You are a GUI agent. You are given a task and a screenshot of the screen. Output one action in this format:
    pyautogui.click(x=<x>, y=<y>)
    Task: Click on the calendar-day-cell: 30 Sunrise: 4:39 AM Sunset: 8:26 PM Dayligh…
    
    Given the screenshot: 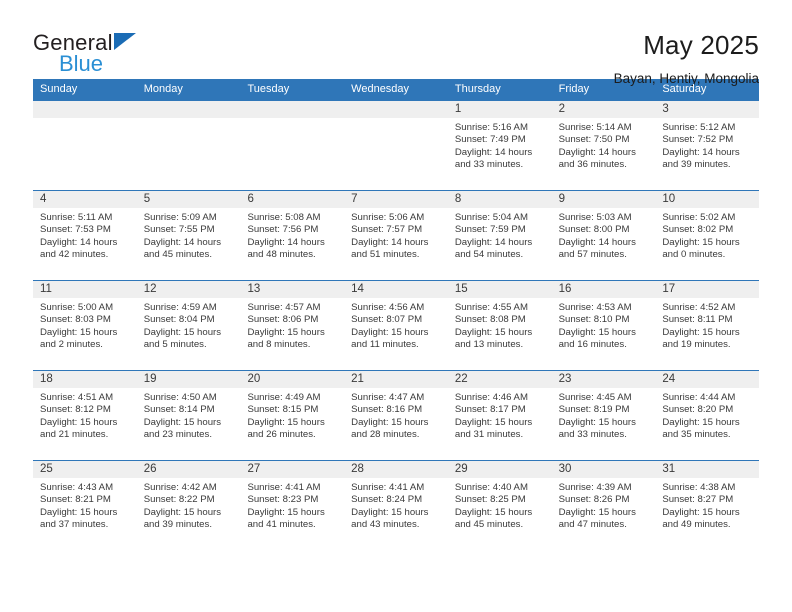 What is the action you would take?
    pyautogui.click(x=603, y=505)
    